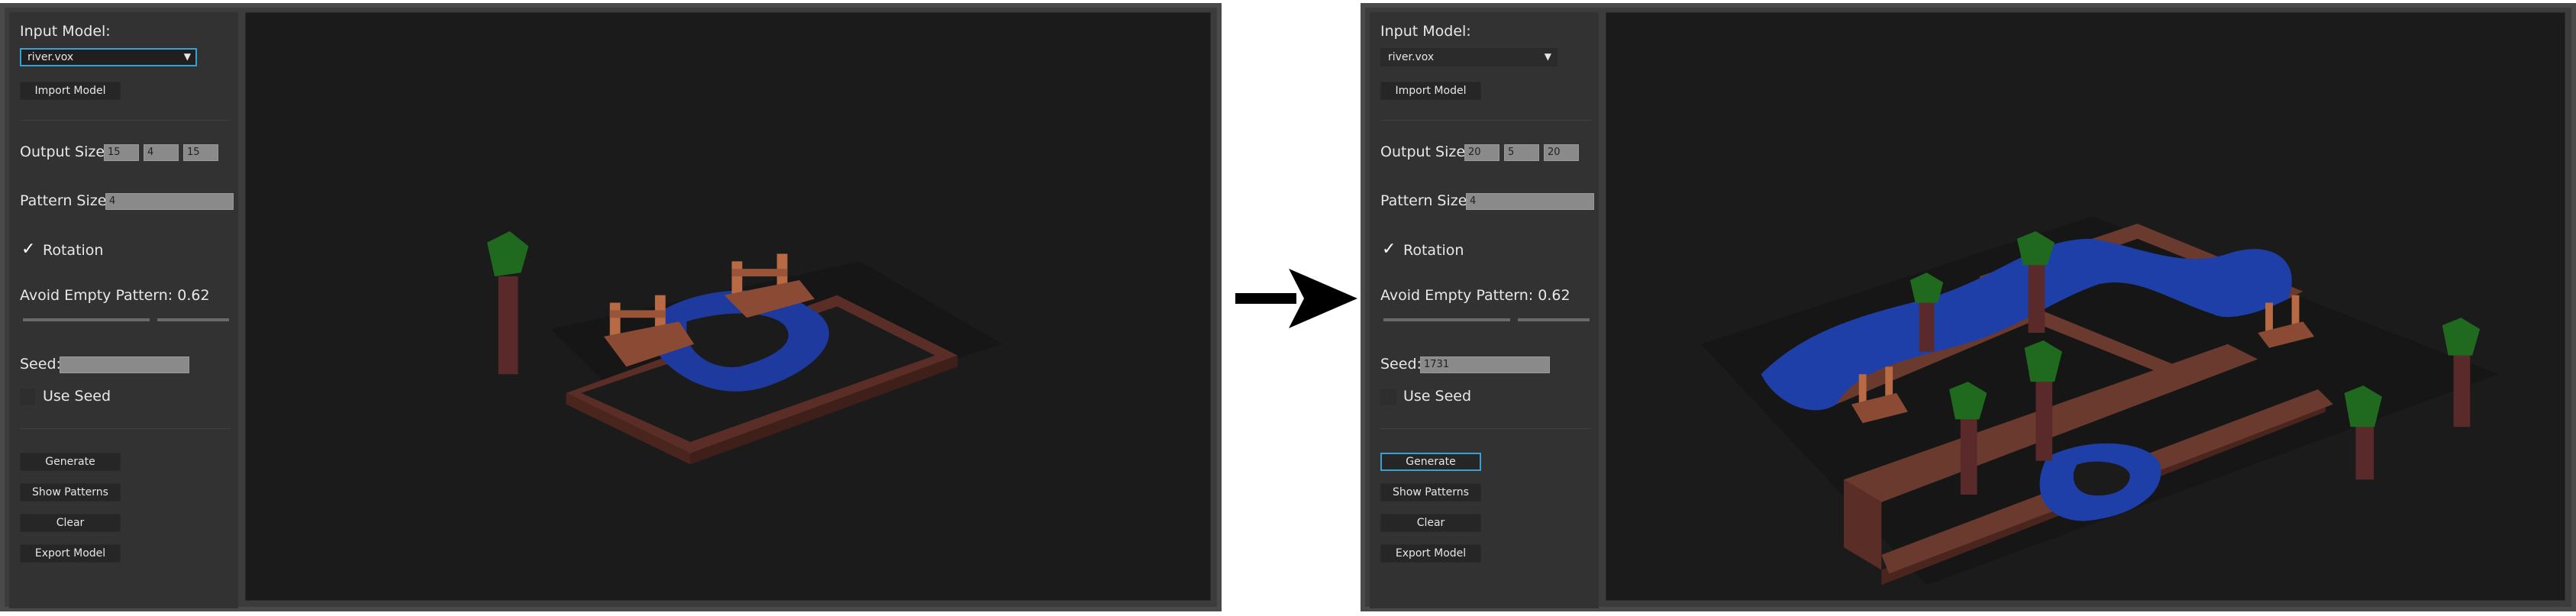  I want to click on seed-input: 1731, so click(1485, 365).